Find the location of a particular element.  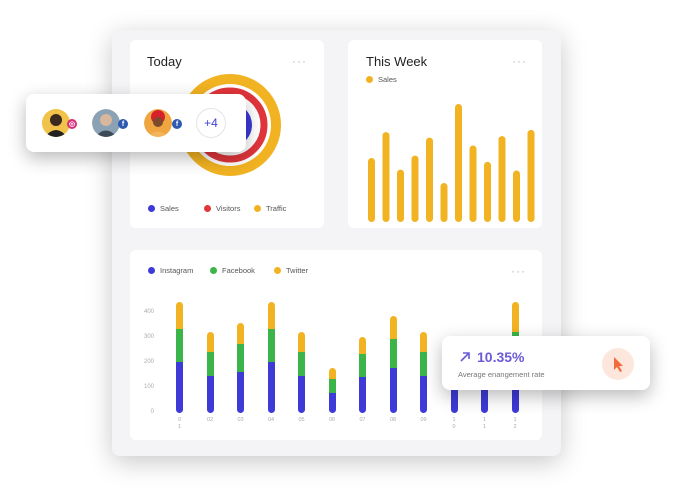

legend-visitors: Visitors is located at coordinates (222, 208).